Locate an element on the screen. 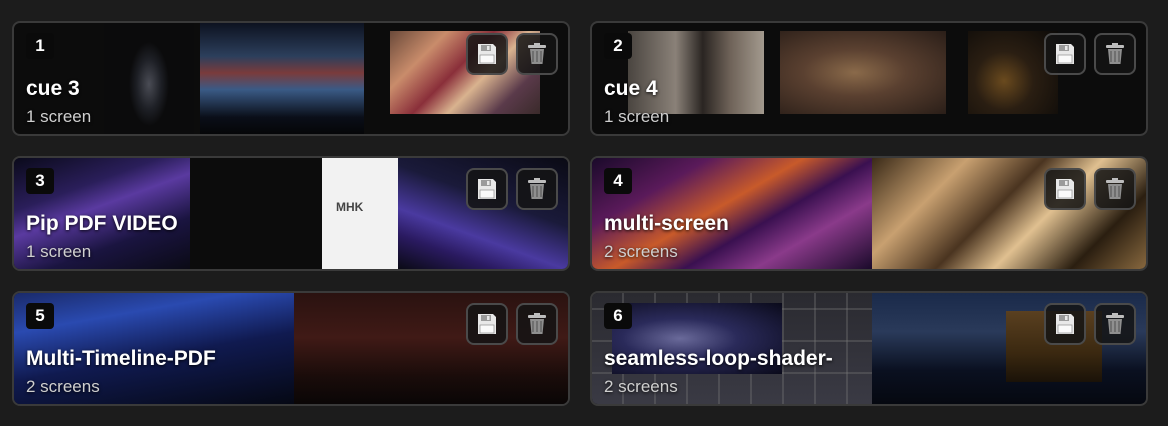 Image resolution: width=1168 pixels, height=426 pixels. cue-number: 4 is located at coordinates (618, 181).